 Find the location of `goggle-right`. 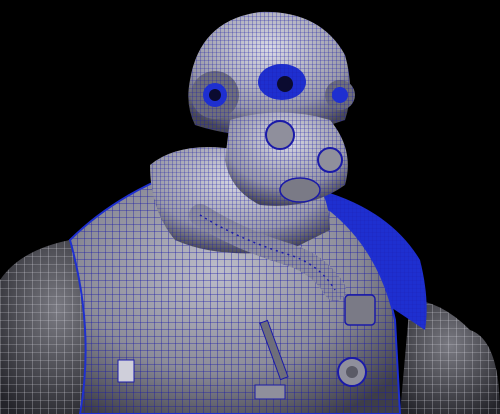

goggle-right is located at coordinates (340, 95).